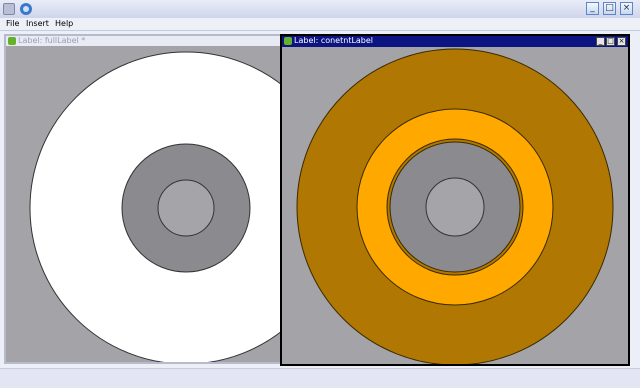  I want to click on content-label-title: Label: conetntLabel, so click(334, 40).